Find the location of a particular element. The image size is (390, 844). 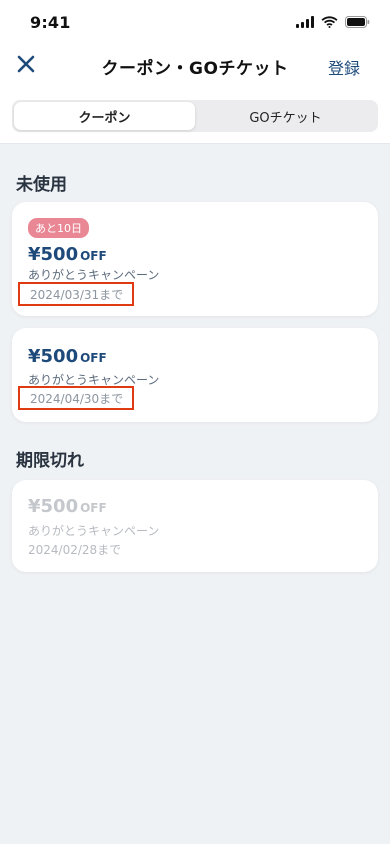

coupon-card: ¥500 OFF ありがとうキャンペーン 2024/04/30まで is located at coordinates (195, 375).